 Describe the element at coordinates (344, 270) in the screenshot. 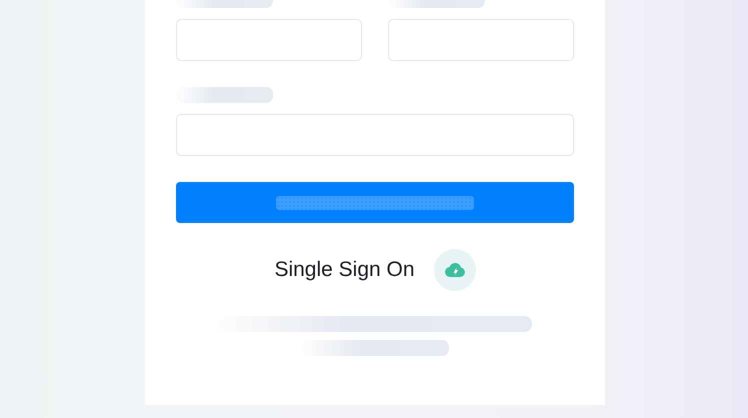

I see `sso-label: Single Sign On` at that location.